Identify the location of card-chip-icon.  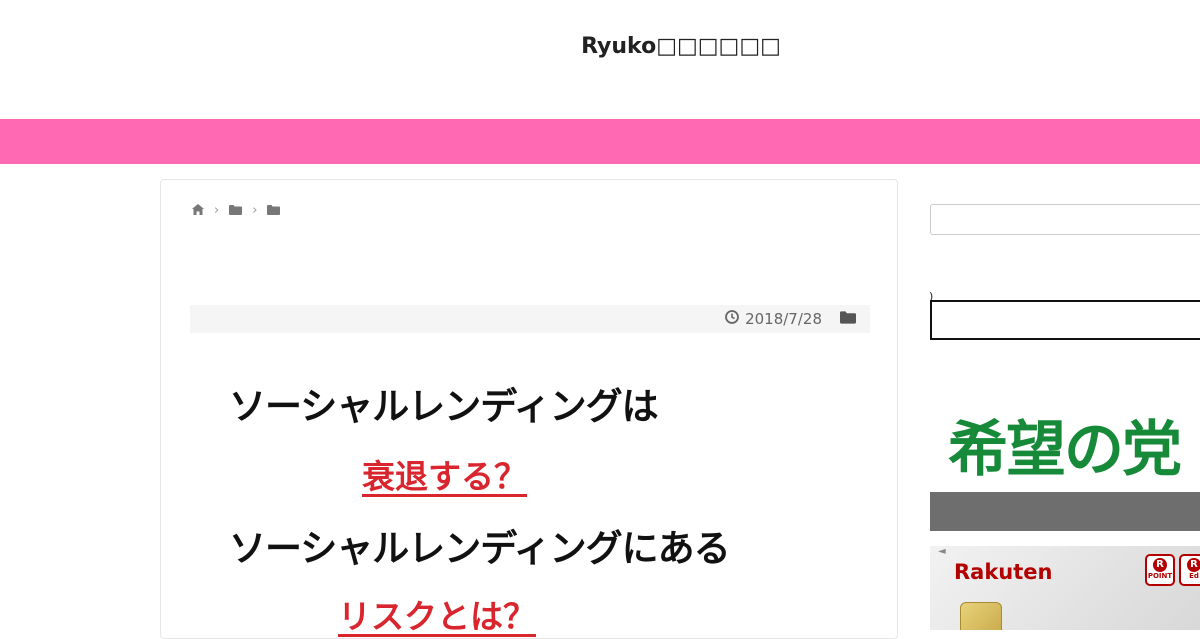
(981, 616).